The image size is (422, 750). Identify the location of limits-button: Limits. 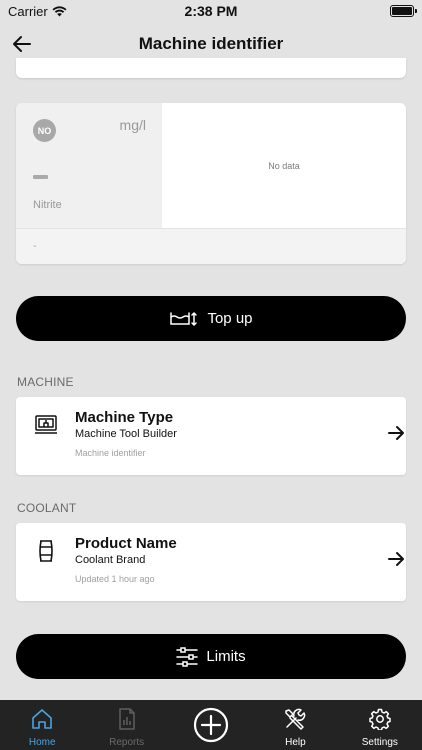
(211, 656).